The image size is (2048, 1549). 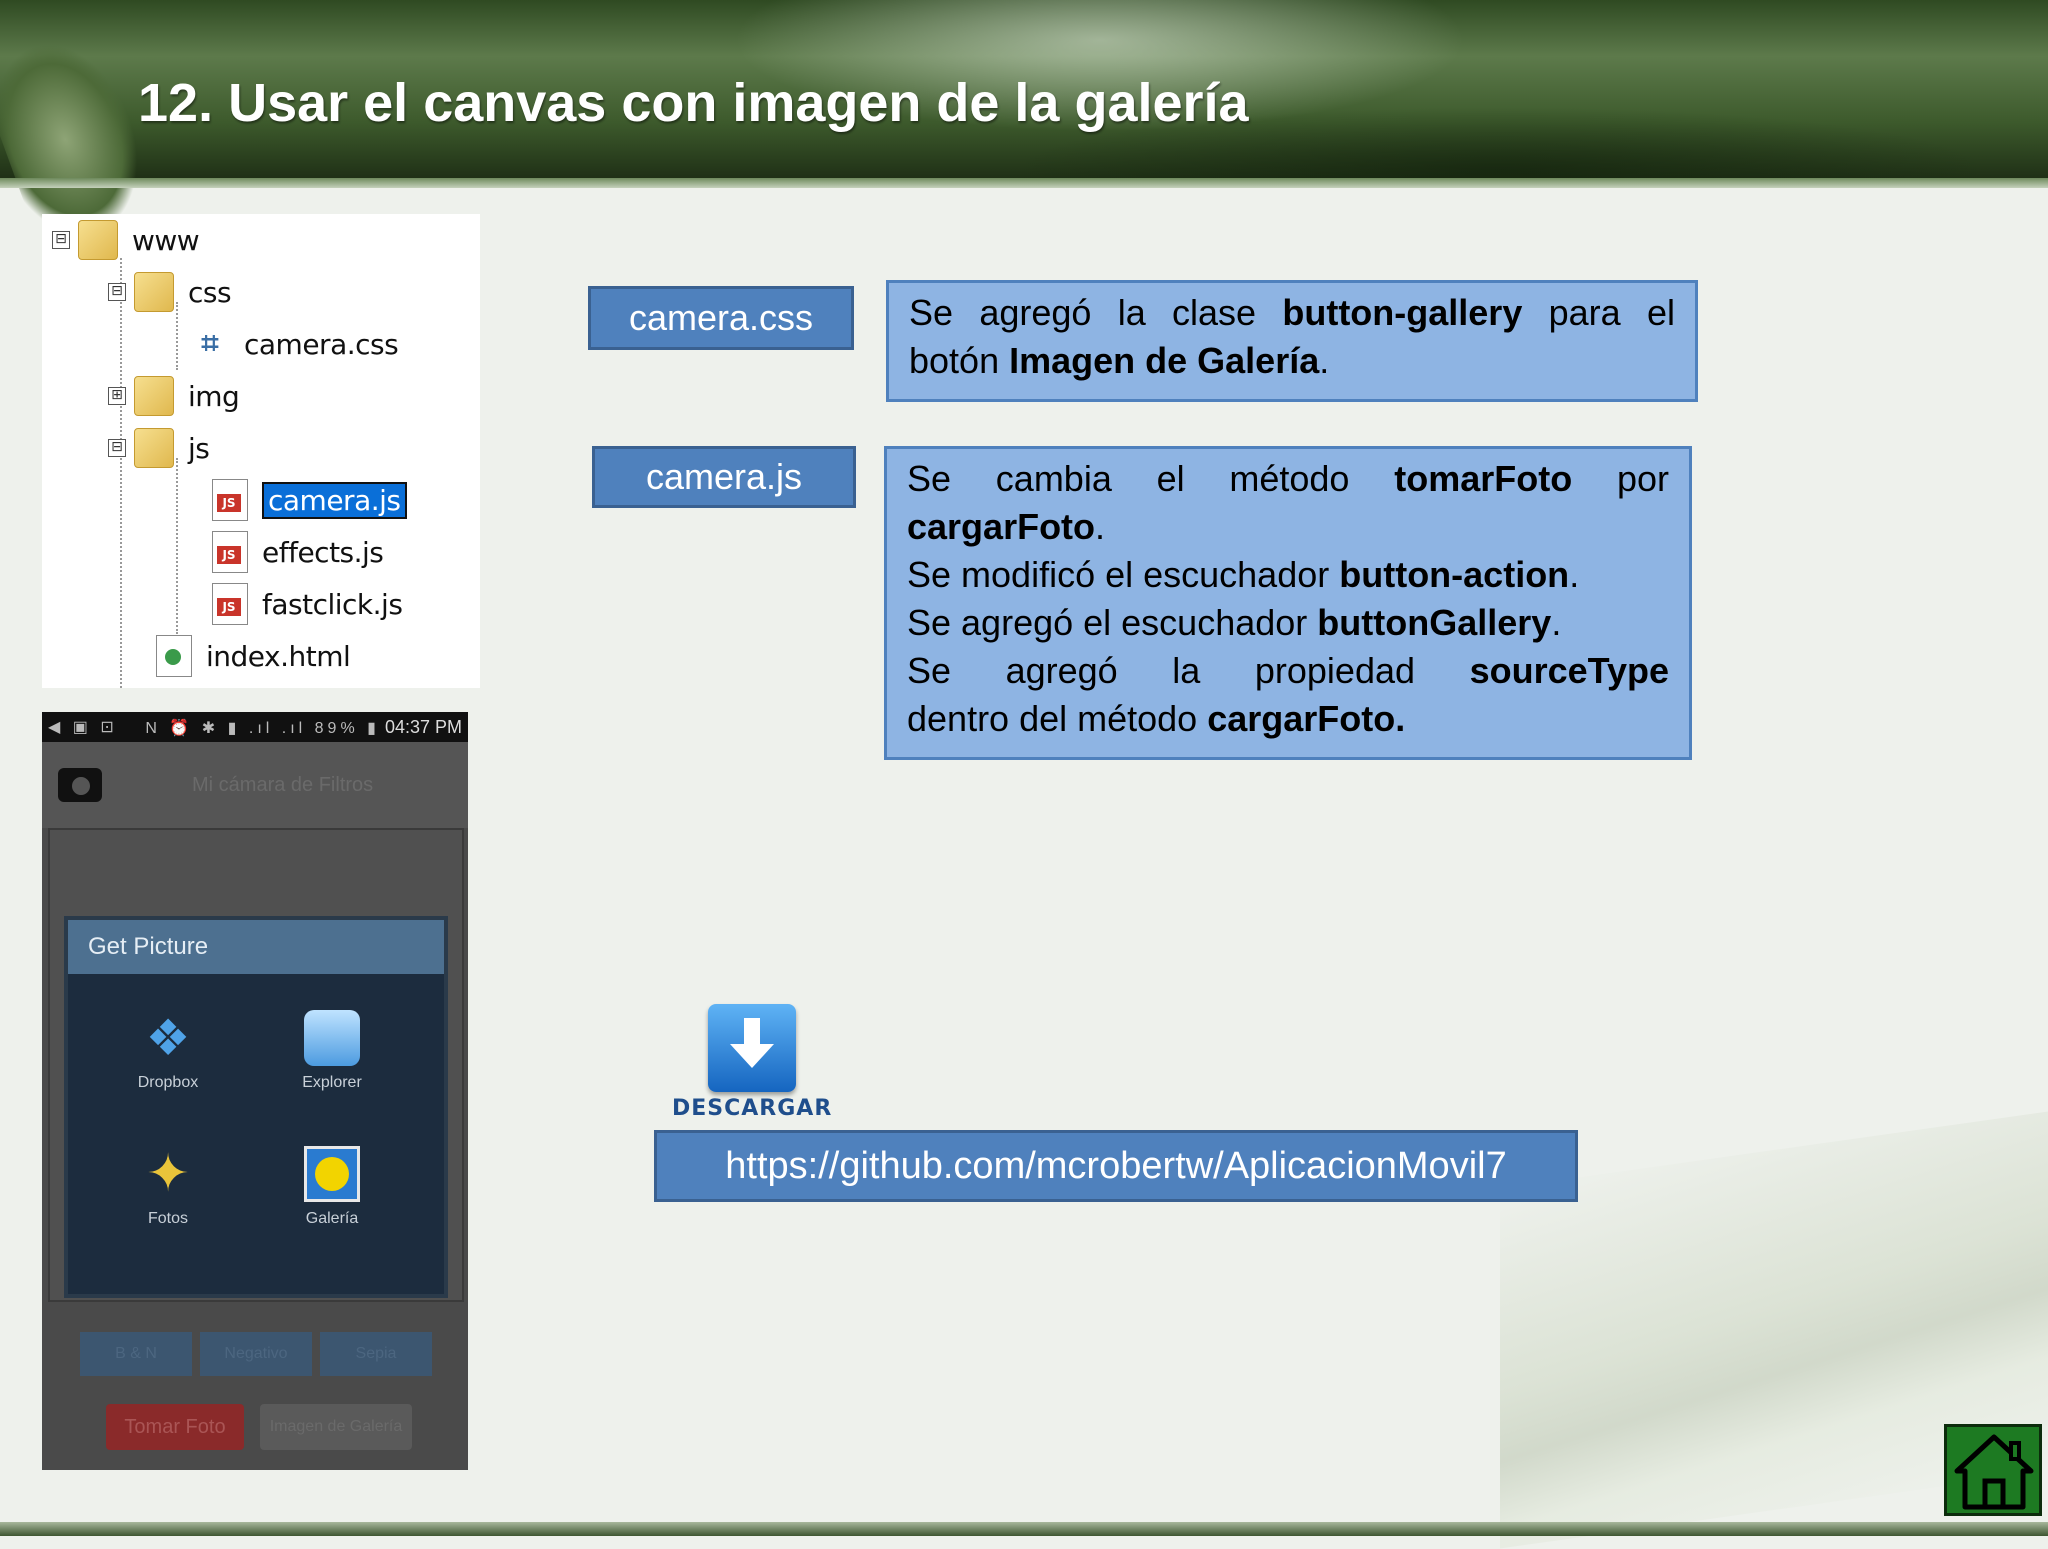 I want to click on galeria-option: Galería, so click(x=332, y=1187).